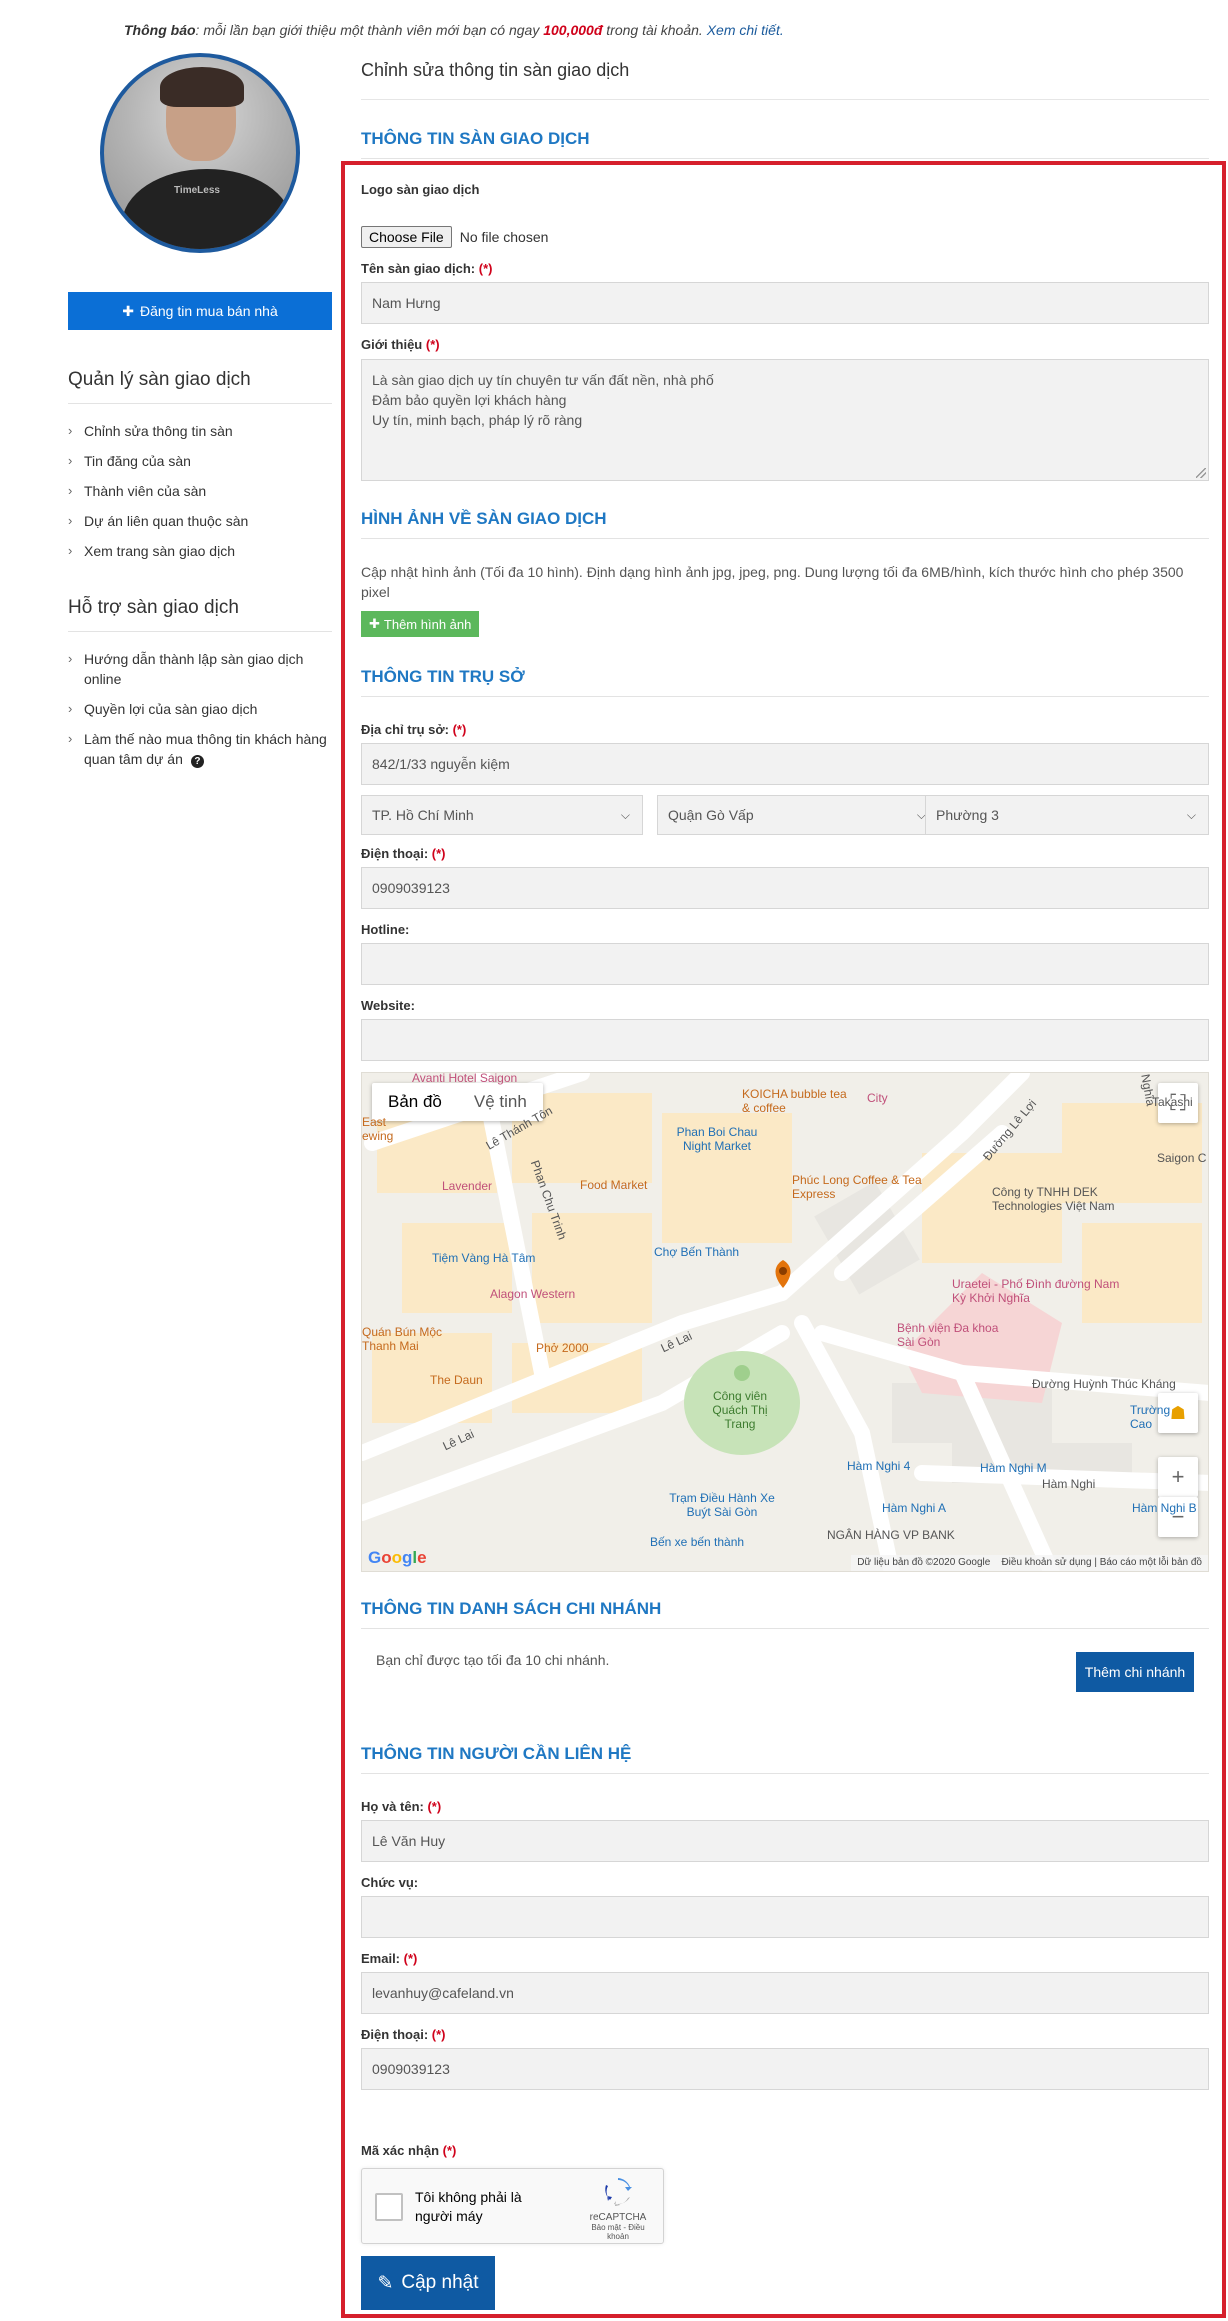 Image resolution: width=1228 pixels, height=2321 pixels. Describe the element at coordinates (389, 1958) in the screenshot. I see `email-label: Email: (*)` at that location.